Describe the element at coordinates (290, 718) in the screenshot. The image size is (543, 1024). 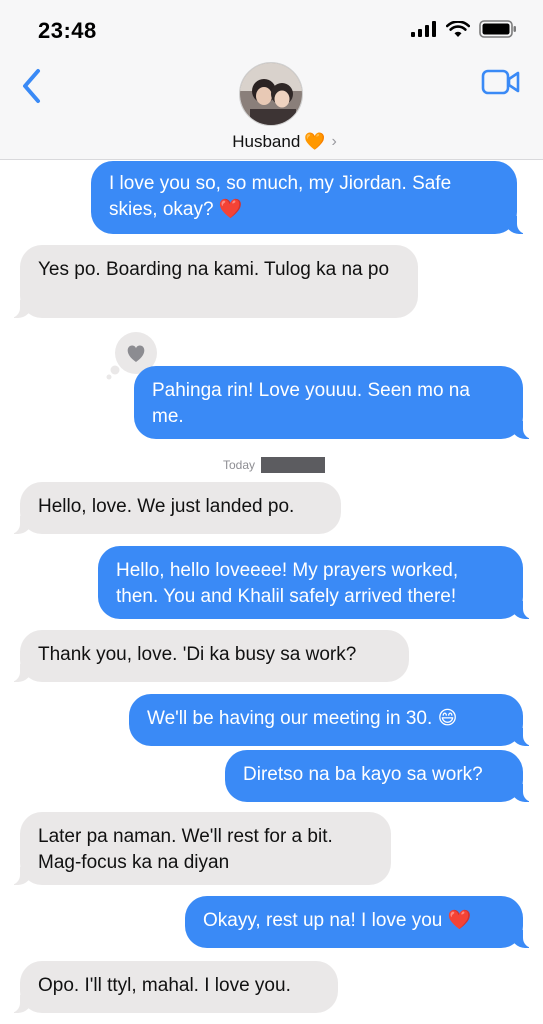
I see `message-text: We'll be having our meeting in 30.` at that location.